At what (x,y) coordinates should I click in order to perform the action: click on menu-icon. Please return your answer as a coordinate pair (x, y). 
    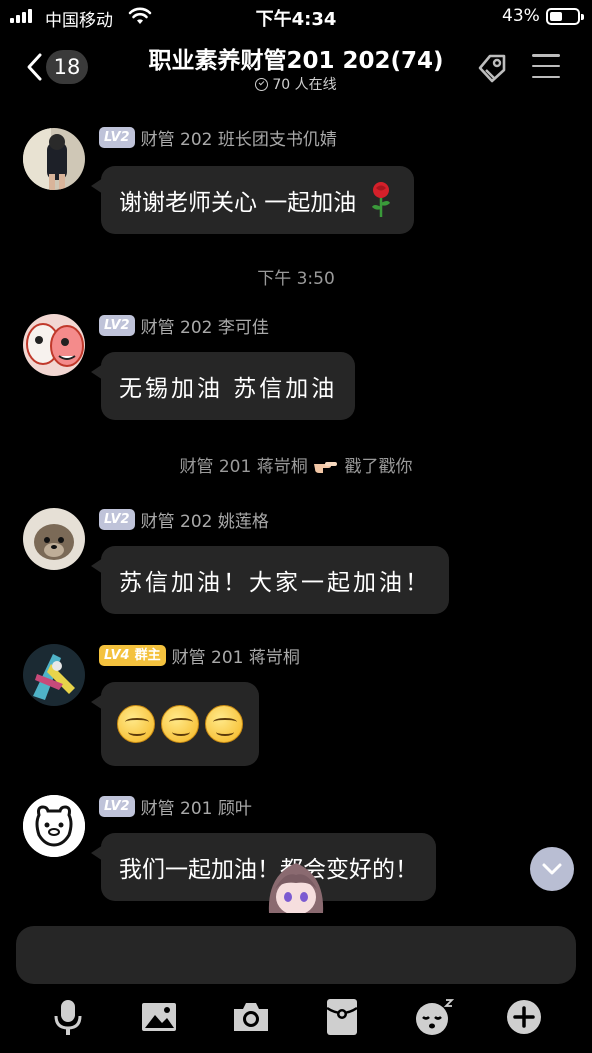
    Looking at the image, I should click on (546, 66).